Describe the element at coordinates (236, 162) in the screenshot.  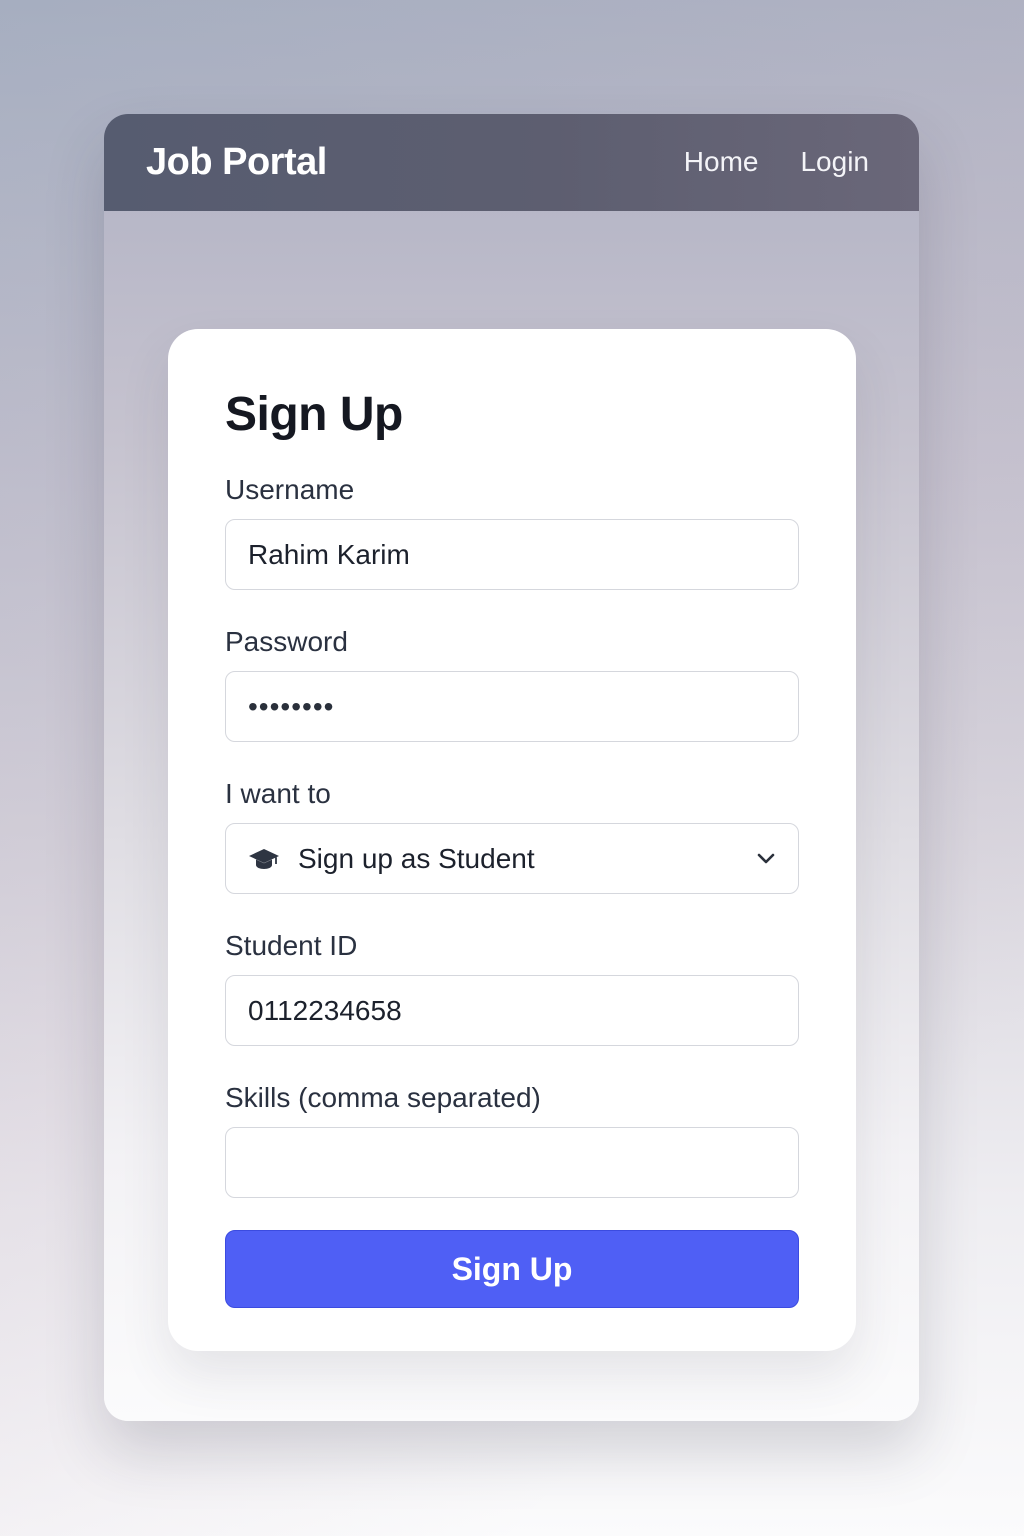
I see `brand-logo: Job Portal` at that location.